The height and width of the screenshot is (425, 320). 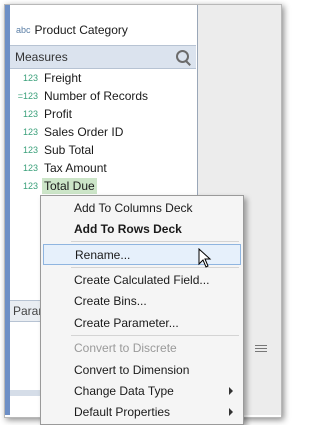 I want to click on measure-label: Number of Records, so click(x=96, y=96).